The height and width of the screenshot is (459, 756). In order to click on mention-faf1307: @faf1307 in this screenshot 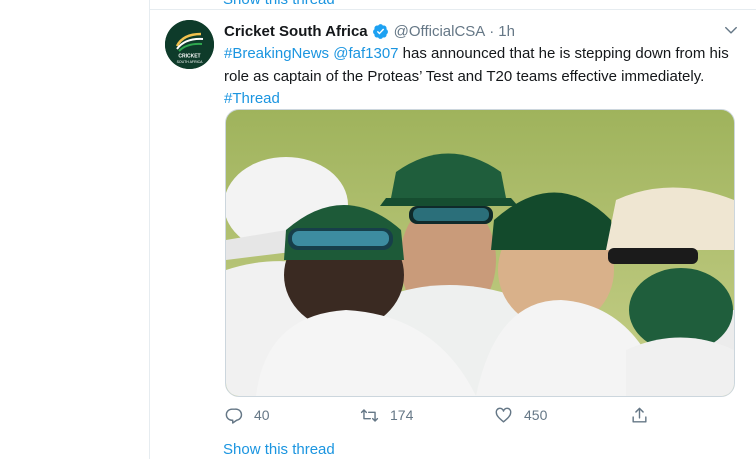, I will do `click(365, 53)`.